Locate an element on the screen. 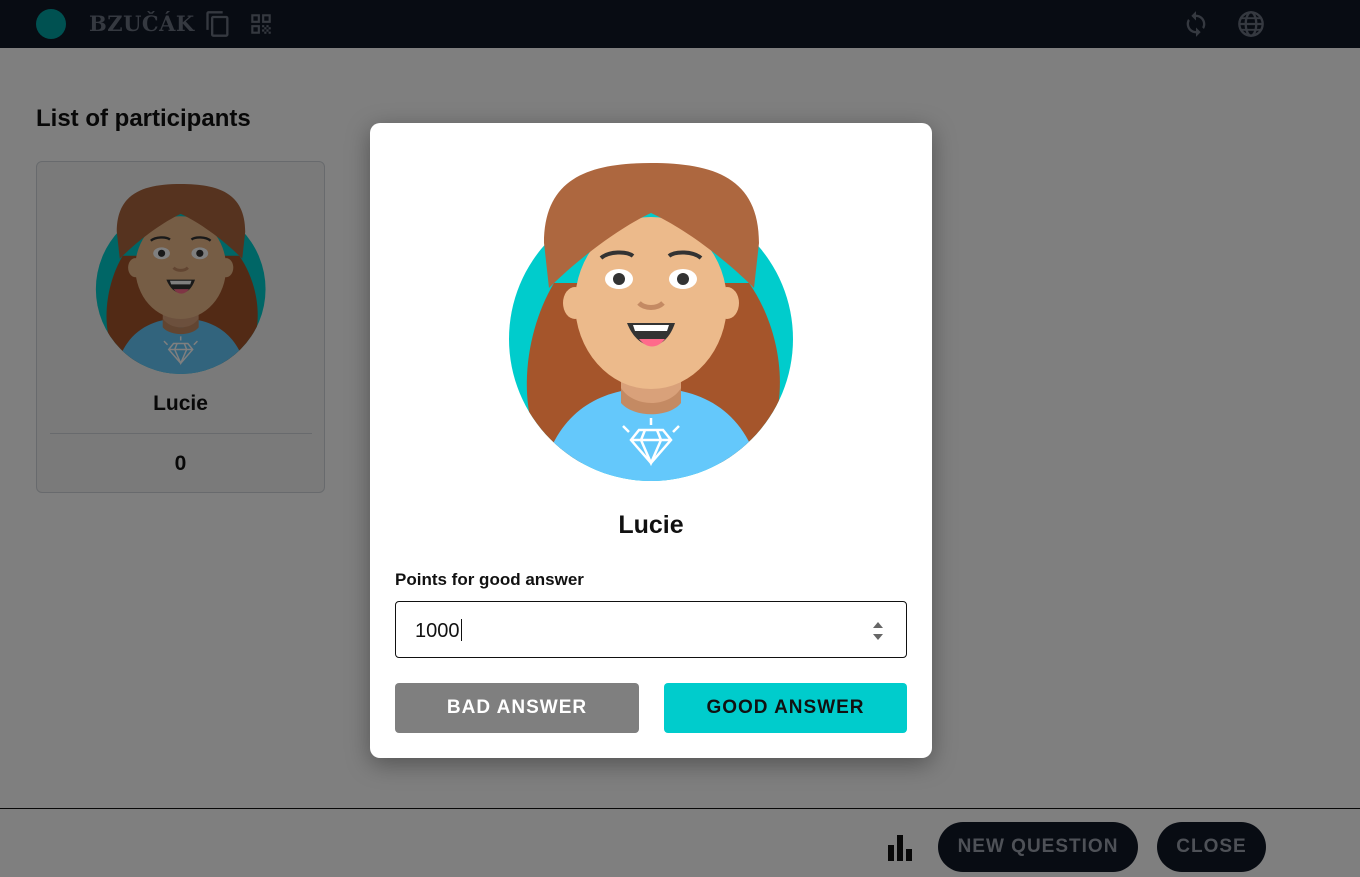 Image resolution: width=1360 pixels, height=877 pixels. points-label: Points for good answer is located at coordinates (489, 579).